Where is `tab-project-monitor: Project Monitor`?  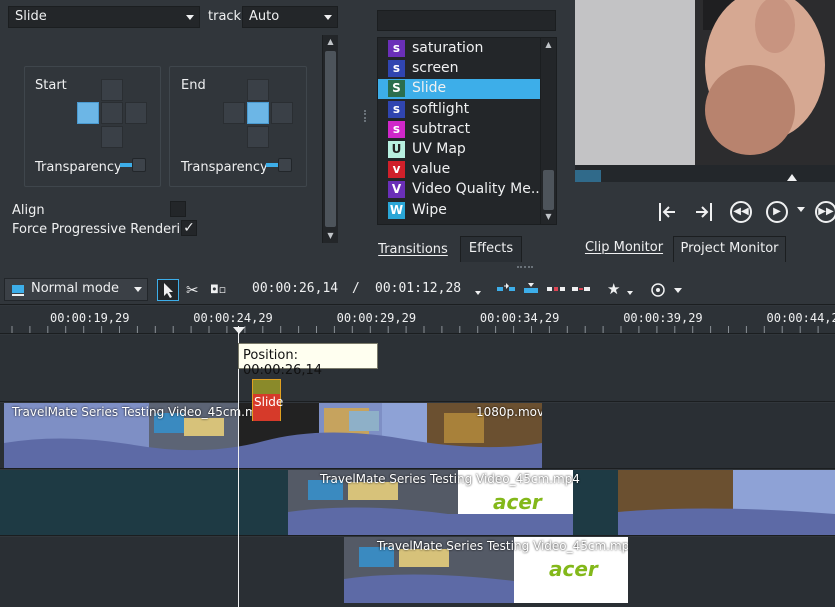 tab-project-monitor: Project Monitor is located at coordinates (729, 249).